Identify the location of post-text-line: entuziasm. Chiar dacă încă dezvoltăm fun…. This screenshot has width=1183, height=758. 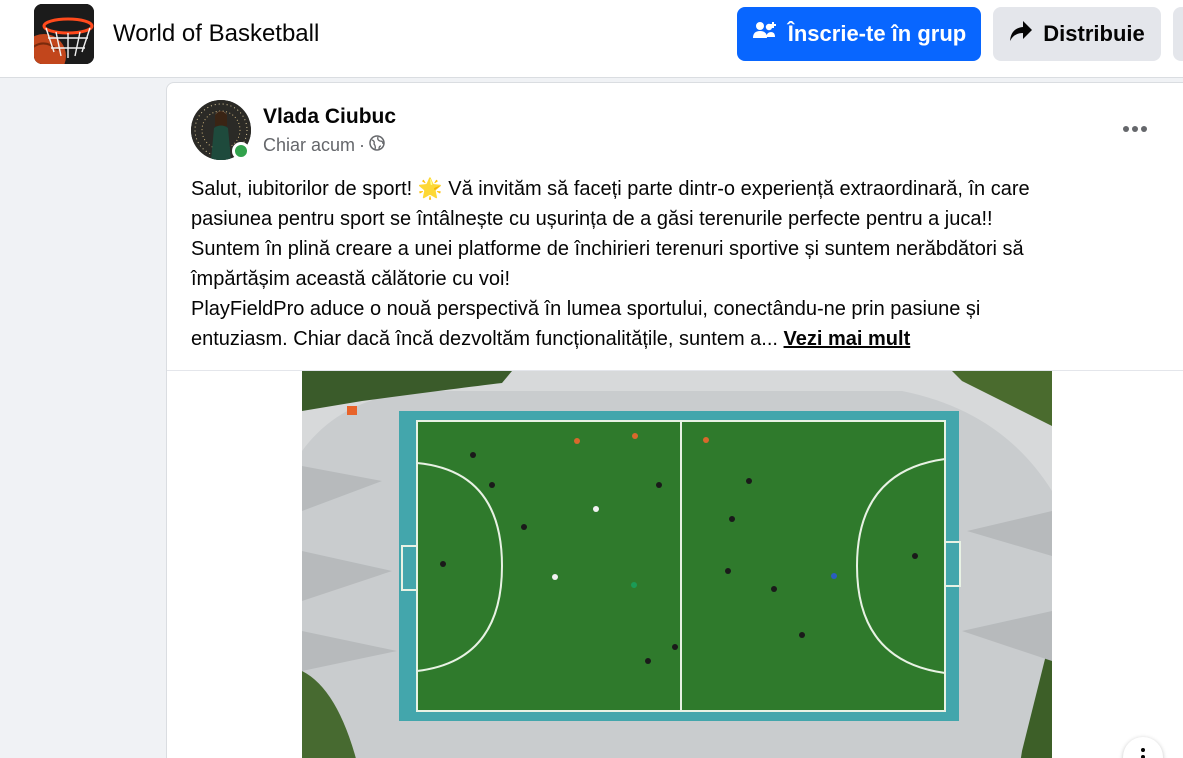
(484, 339).